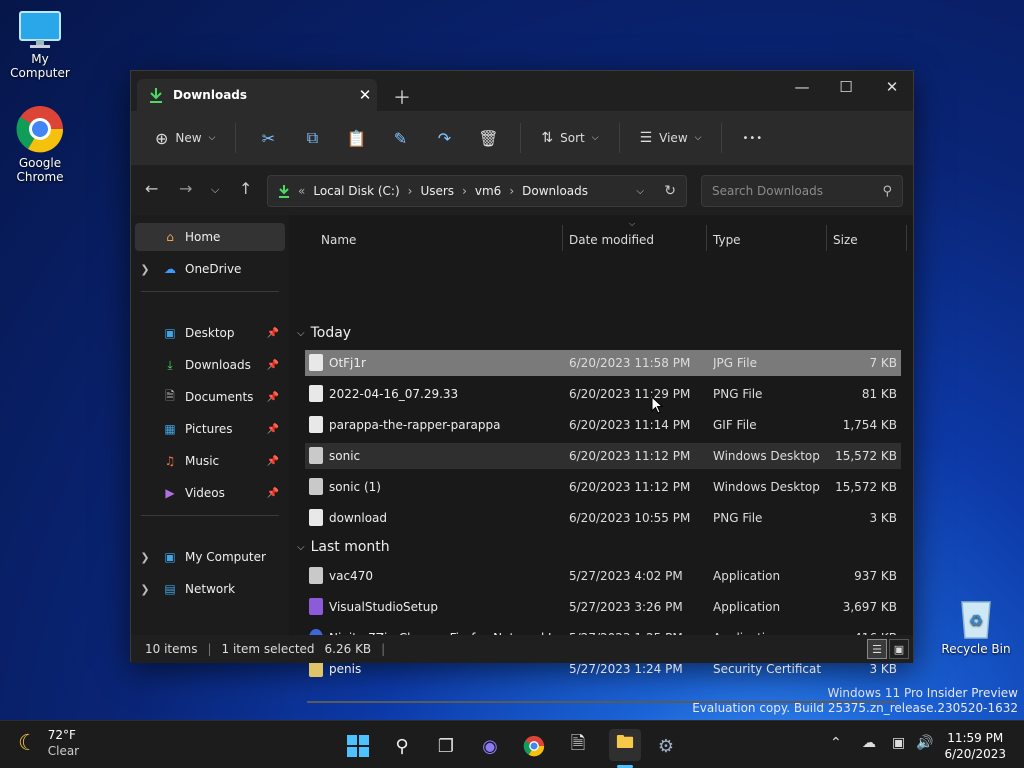  I want to click on desktop-icon-my-computer: My Computer, so click(40, 45).